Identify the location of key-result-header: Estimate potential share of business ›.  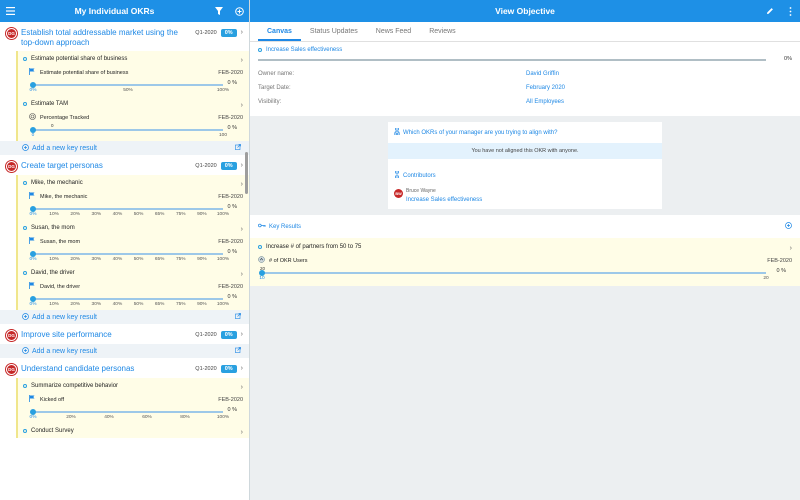
(133, 59).